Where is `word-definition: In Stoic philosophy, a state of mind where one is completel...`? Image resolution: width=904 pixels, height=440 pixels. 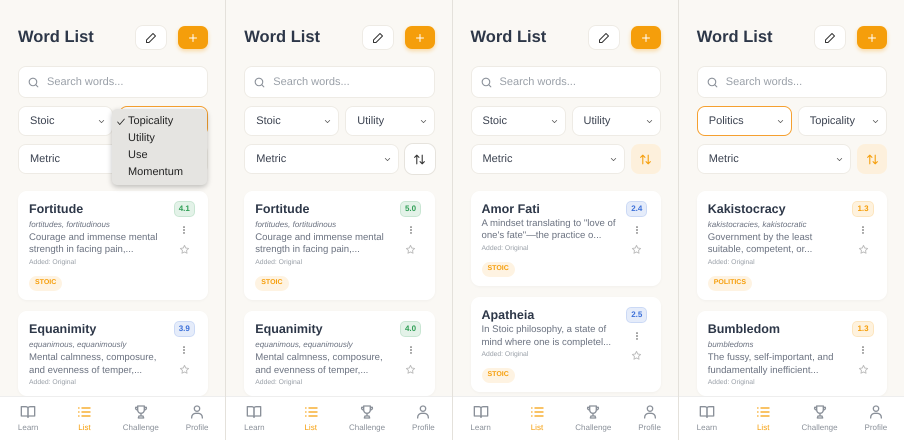
word-definition: In Stoic philosophy, a state of mind where one is completel... is located at coordinates (547, 337).